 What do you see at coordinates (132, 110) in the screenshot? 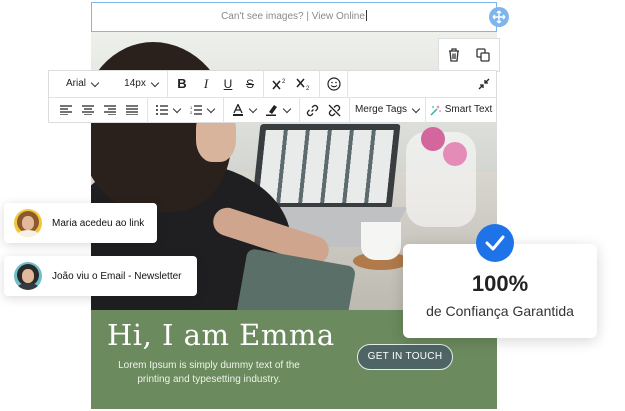
I see `align-justify-icon` at bounding box center [132, 110].